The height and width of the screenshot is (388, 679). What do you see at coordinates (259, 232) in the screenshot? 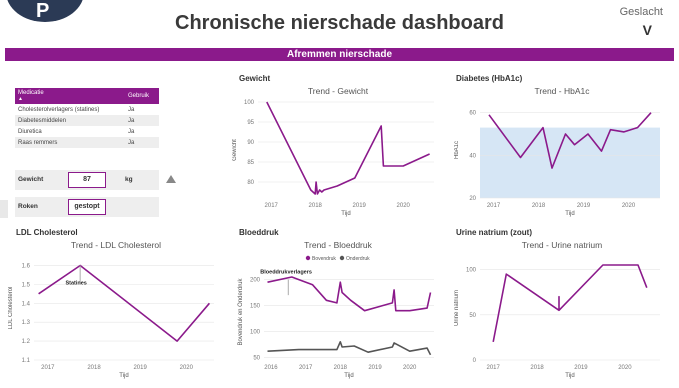
I see `section-title-bp: Bloeddruk` at bounding box center [259, 232].